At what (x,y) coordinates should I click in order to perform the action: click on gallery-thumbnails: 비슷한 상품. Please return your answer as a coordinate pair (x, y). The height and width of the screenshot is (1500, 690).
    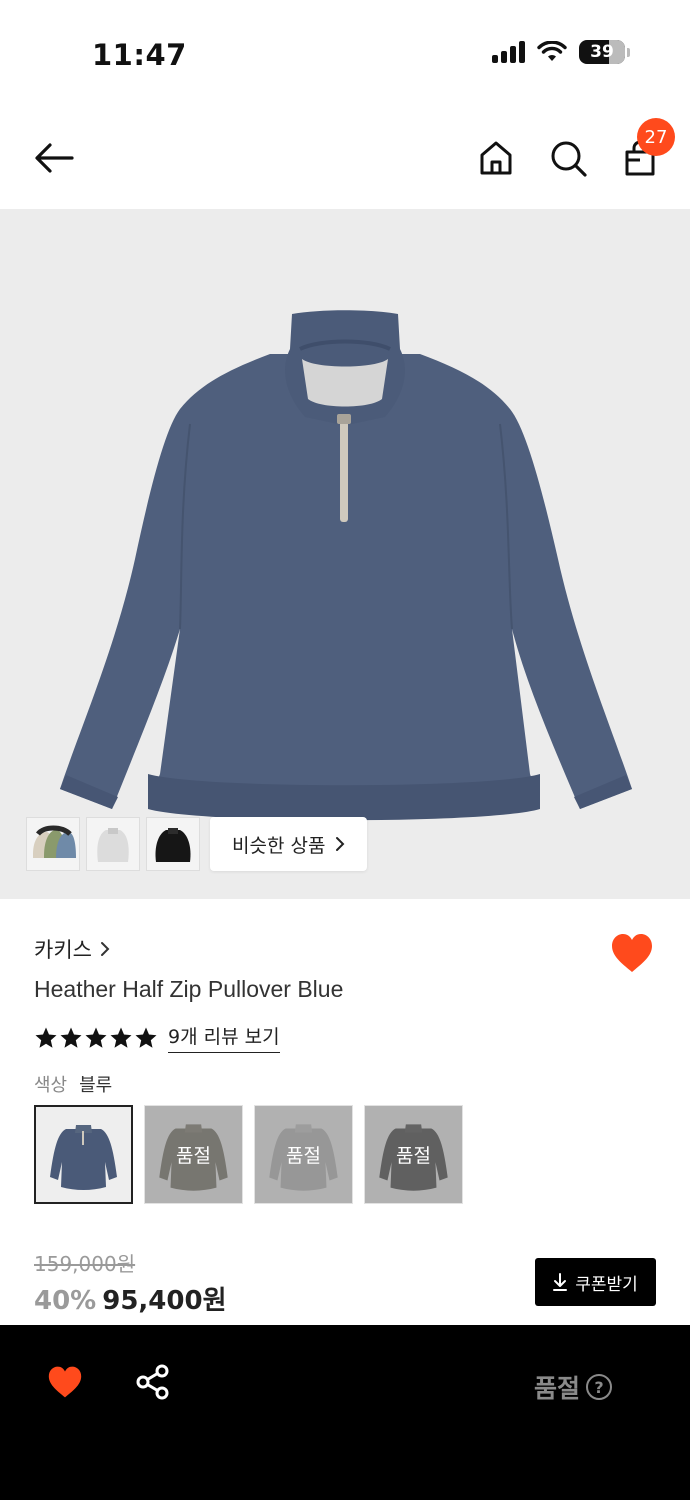
    Looking at the image, I should click on (197, 844).